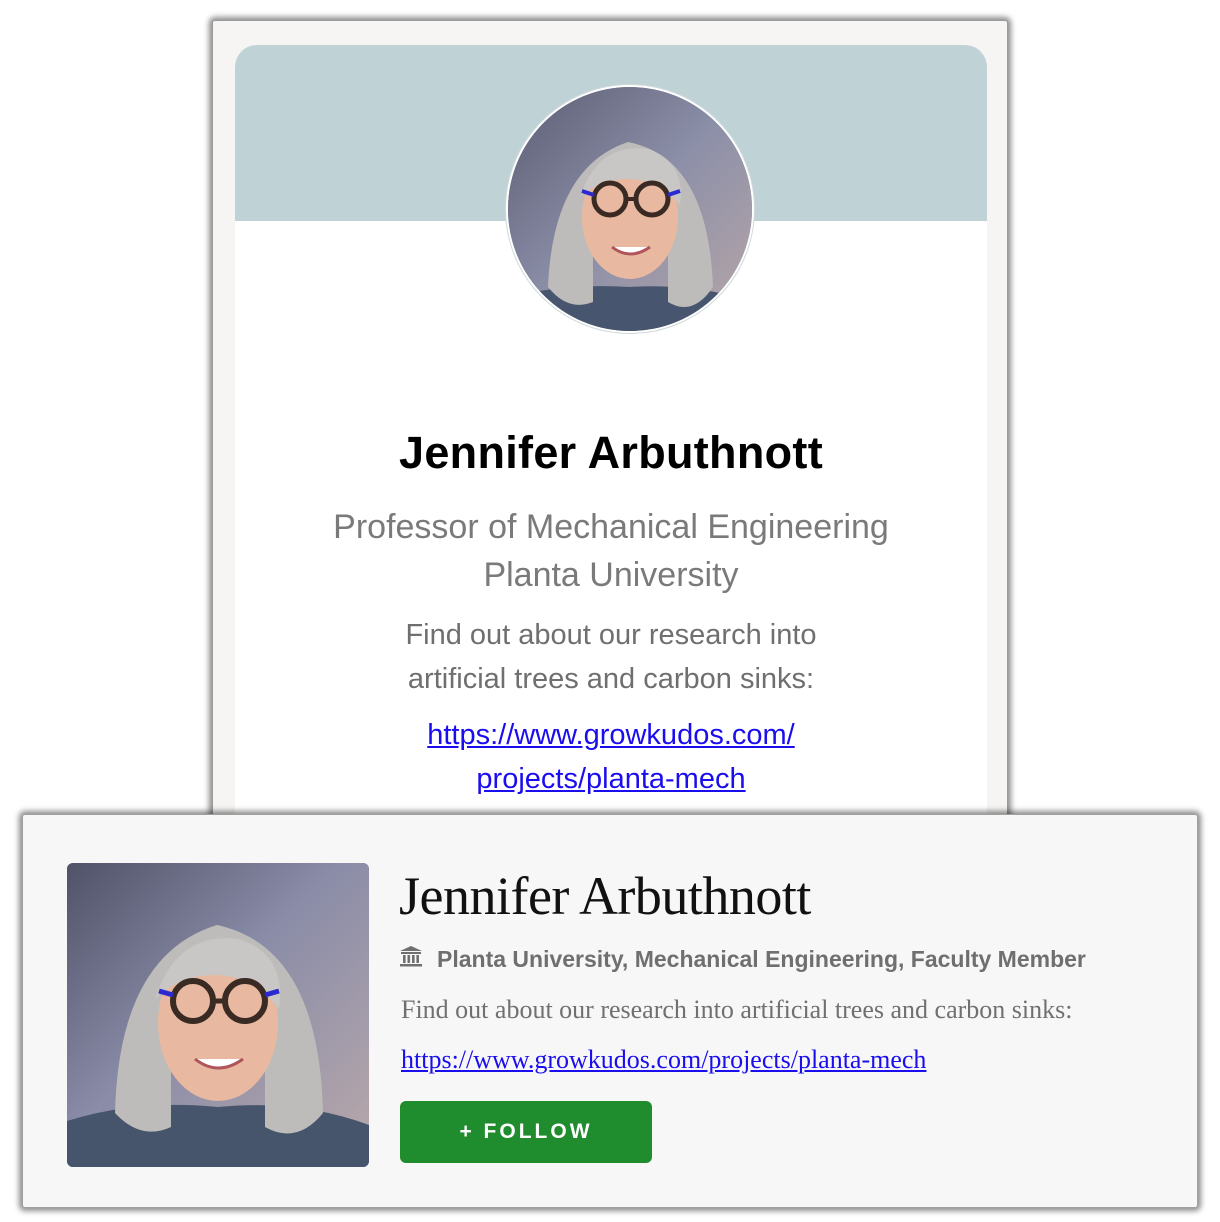 The image size is (1220, 1222). I want to click on institution-icon, so click(411, 959).